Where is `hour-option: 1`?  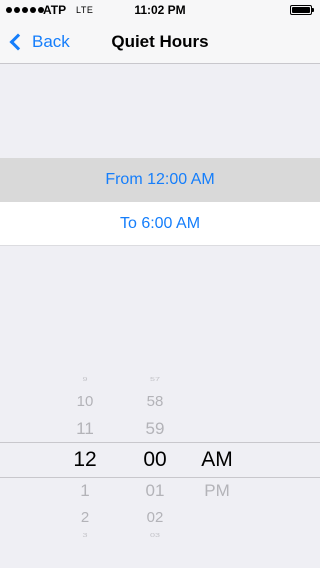
hour-option: 1 is located at coordinates (85, 490).